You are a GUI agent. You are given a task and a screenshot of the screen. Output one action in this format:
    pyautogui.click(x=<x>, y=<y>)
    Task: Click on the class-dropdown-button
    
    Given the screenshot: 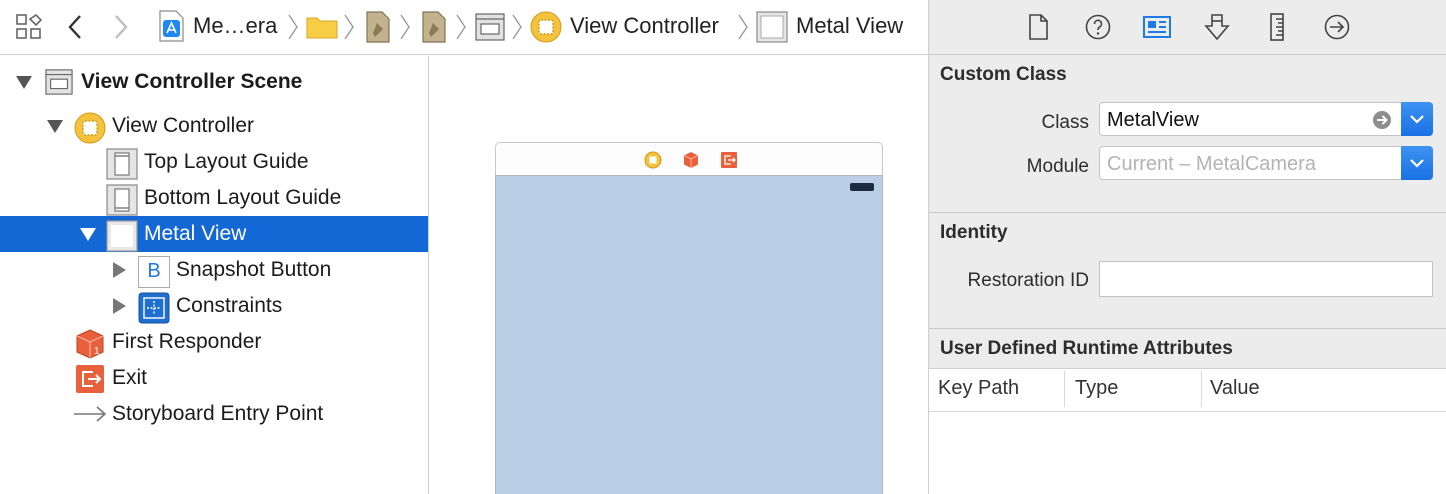 What is the action you would take?
    pyautogui.click(x=1417, y=119)
    